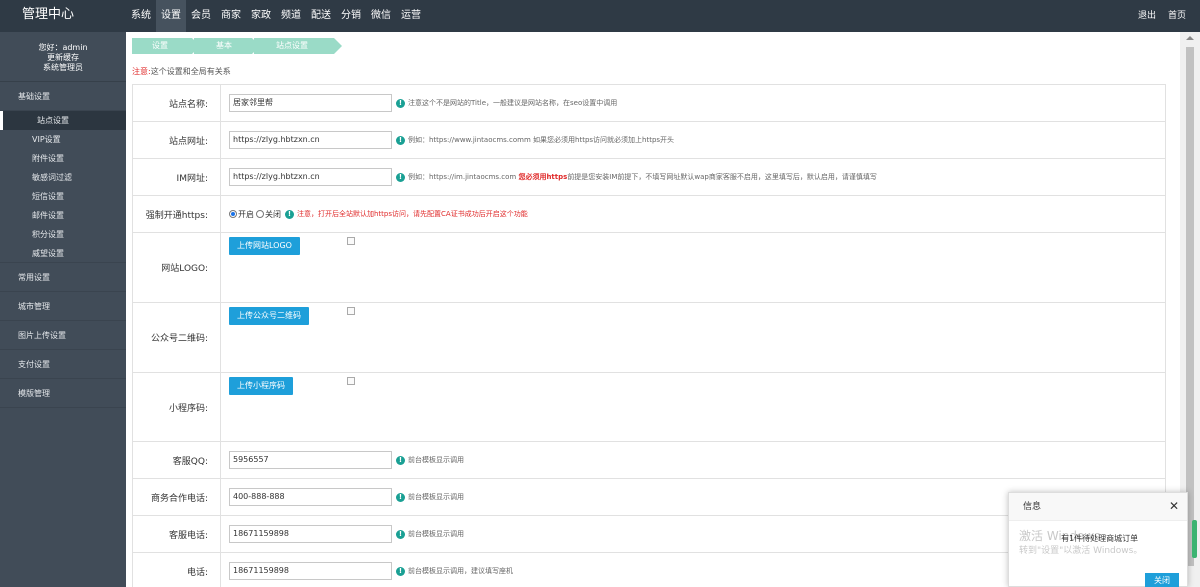 The height and width of the screenshot is (587, 1200). Describe the element at coordinates (351, 16) in the screenshot. I see `nav-distribution: 分销` at that location.